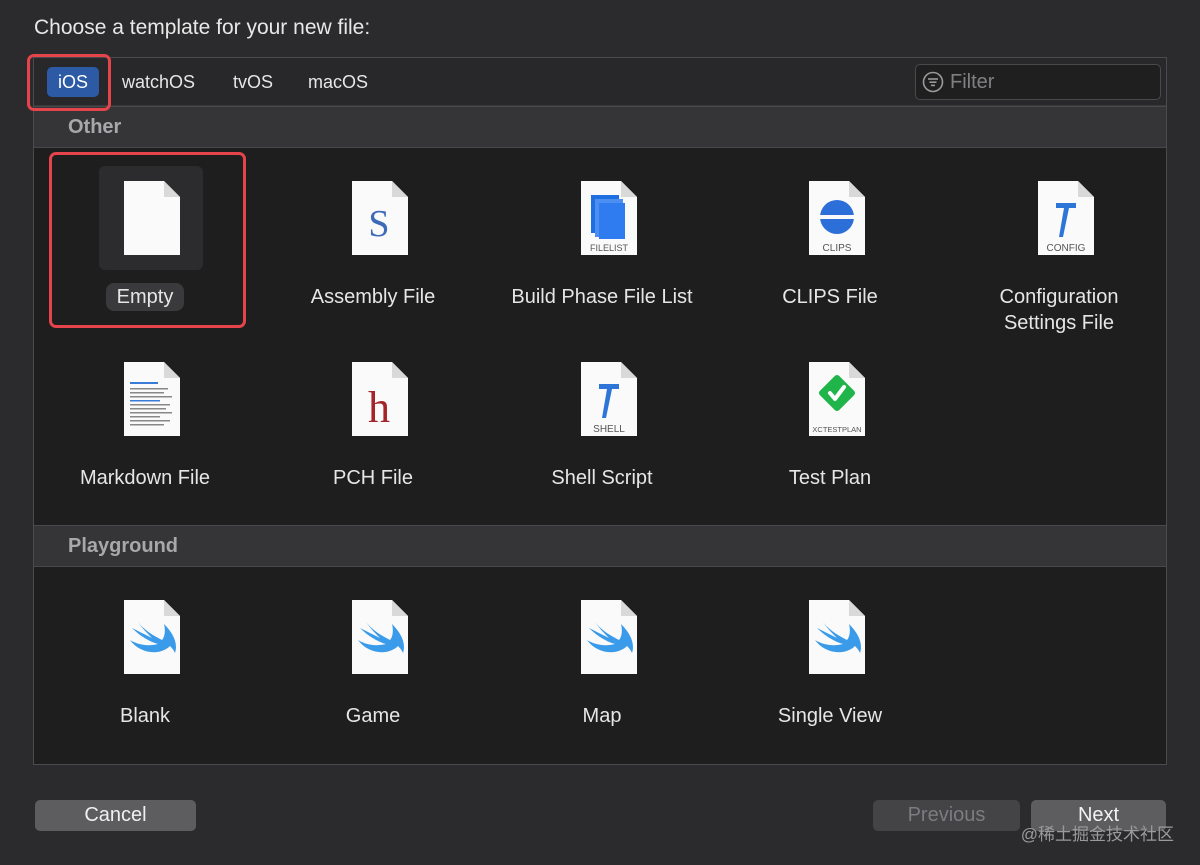  What do you see at coordinates (836, 429) in the screenshot?
I see `xctestplan-caption: XCTESTPLAN` at bounding box center [836, 429].